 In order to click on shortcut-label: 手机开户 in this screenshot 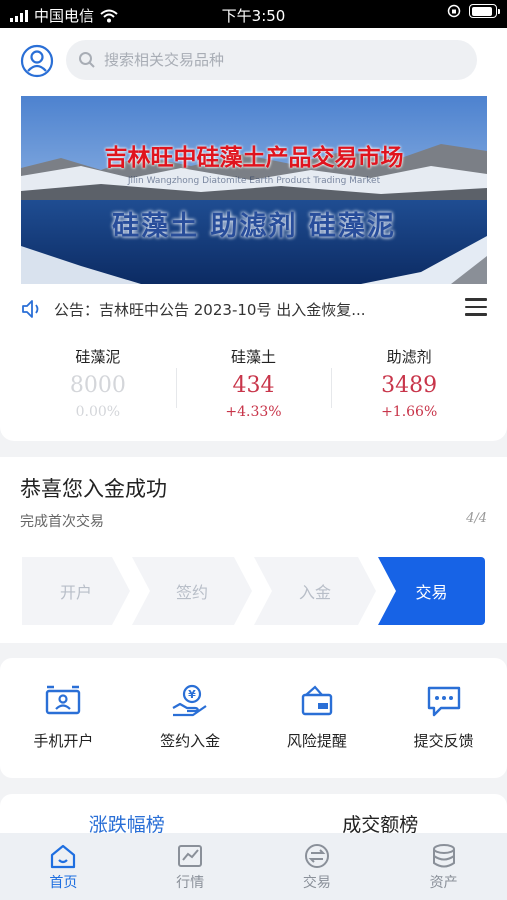, I will do `click(63, 741)`.